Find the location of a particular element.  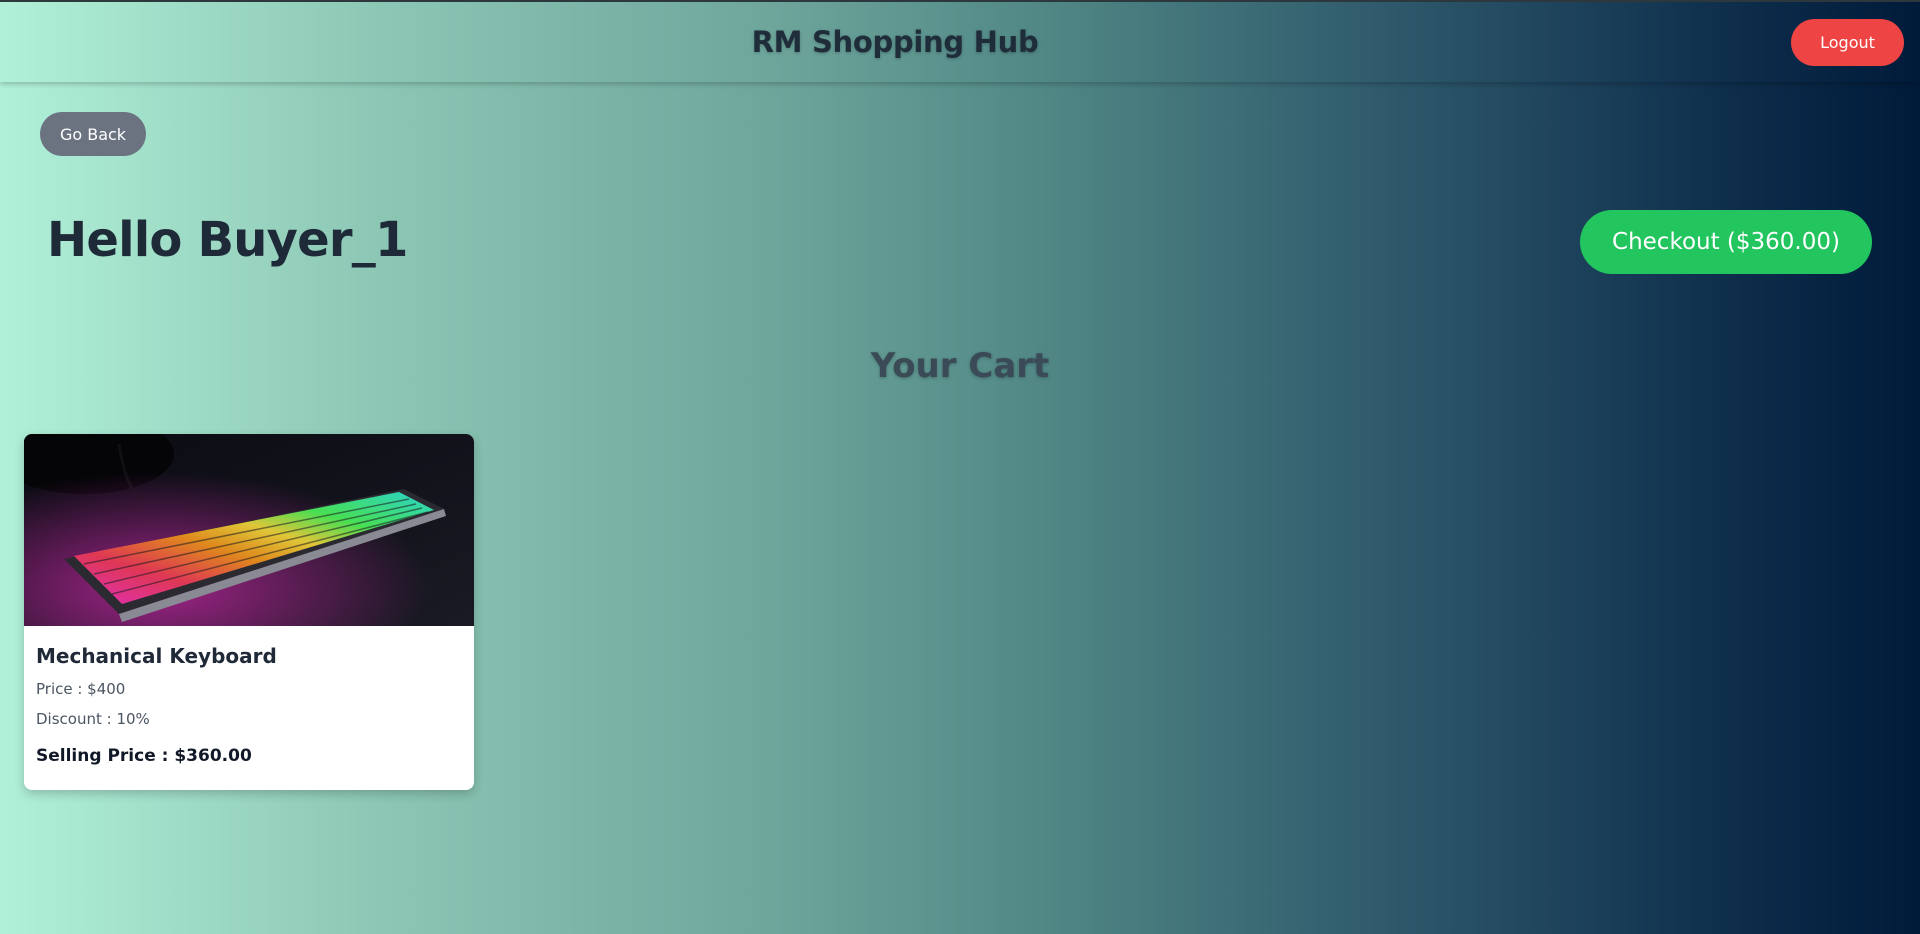

cart-title: Your Cart is located at coordinates (960, 366).